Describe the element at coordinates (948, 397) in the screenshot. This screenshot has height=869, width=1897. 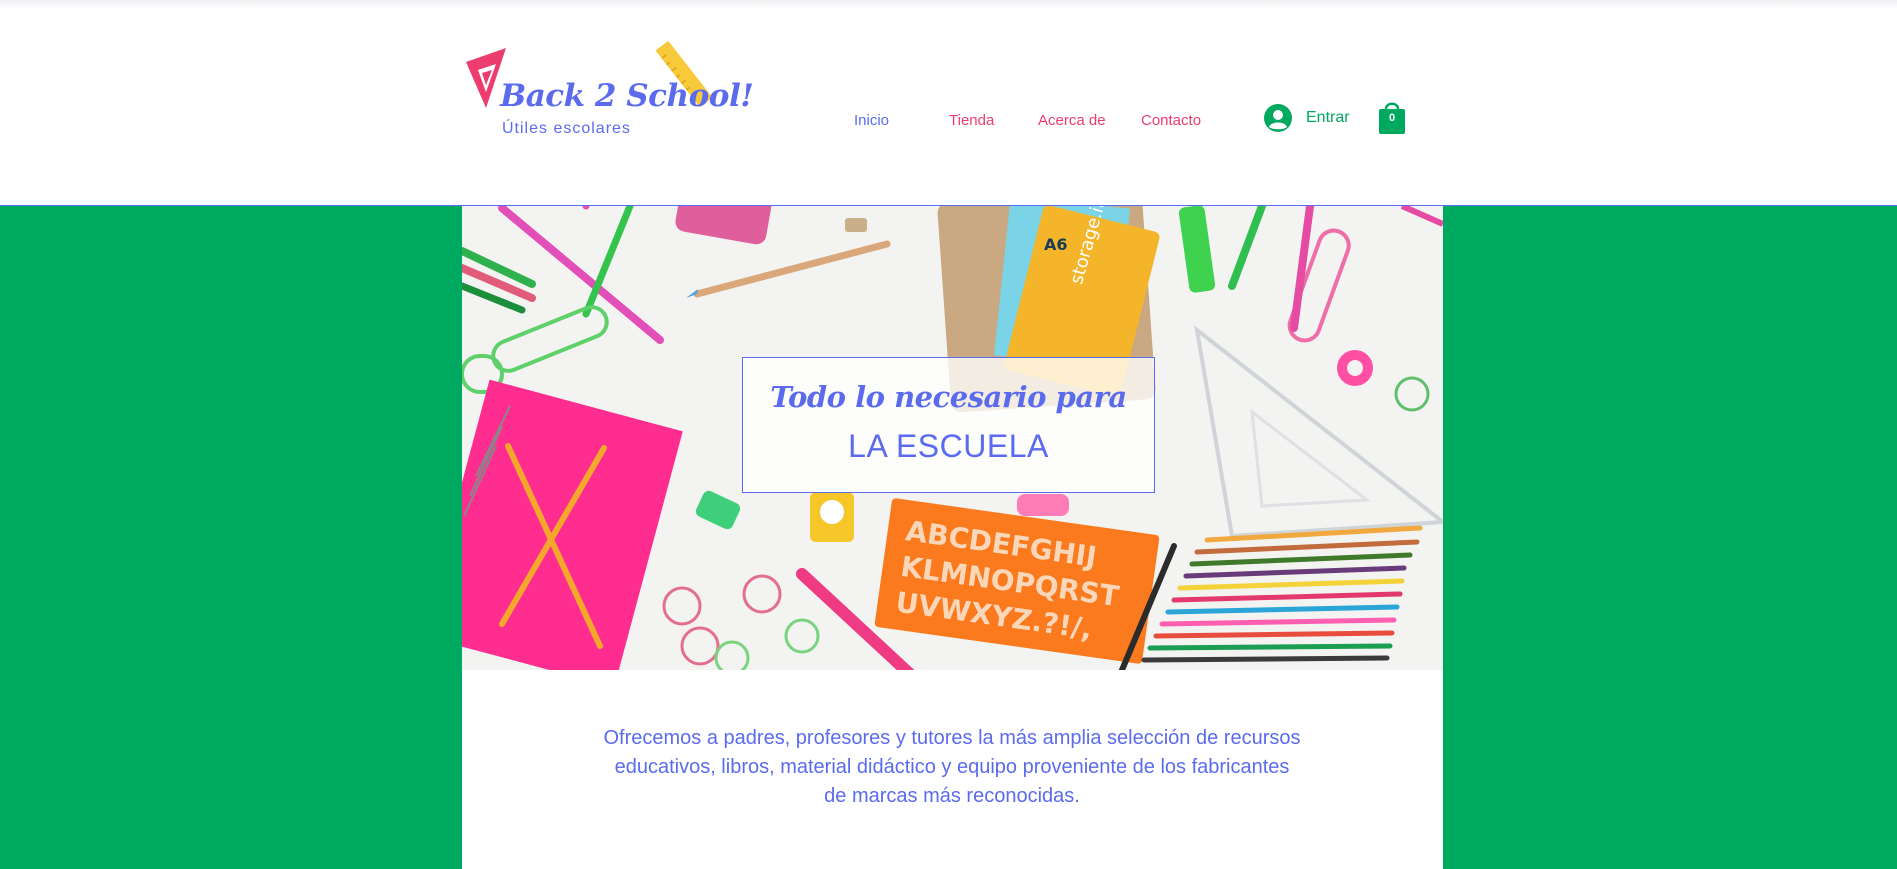
I see `hero-headline: Todo lo necesario para` at that location.